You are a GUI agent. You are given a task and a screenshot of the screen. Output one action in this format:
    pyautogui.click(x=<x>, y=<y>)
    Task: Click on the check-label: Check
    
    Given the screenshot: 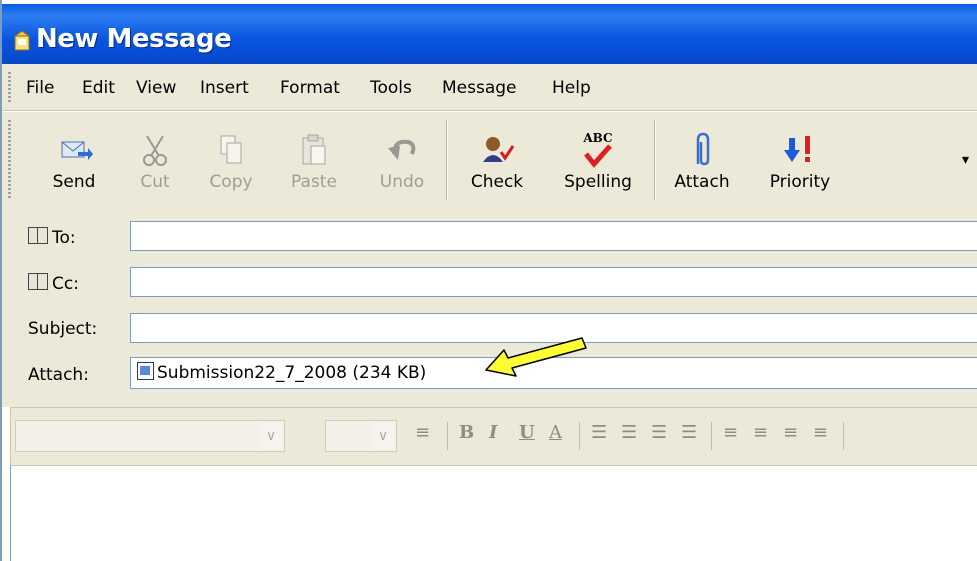 What is the action you would take?
    pyautogui.click(x=497, y=182)
    